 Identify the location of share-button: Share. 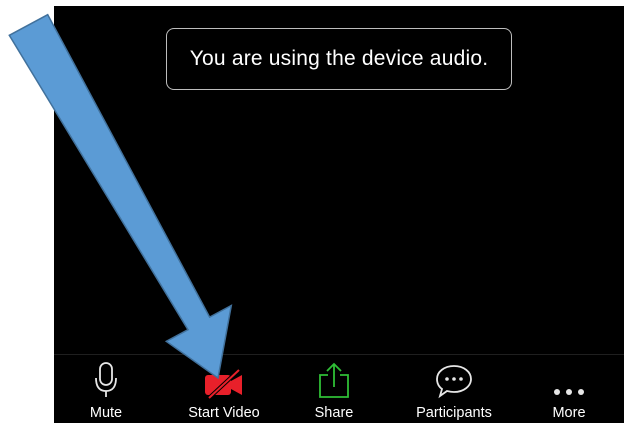
(334, 389).